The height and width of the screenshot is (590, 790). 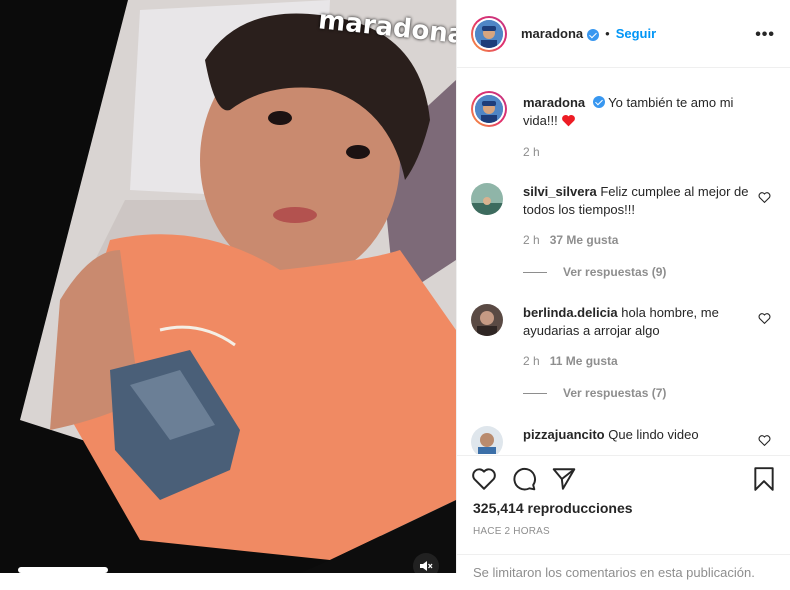 I want to click on comment-likes: 11 Me gusta, so click(x=584, y=361).